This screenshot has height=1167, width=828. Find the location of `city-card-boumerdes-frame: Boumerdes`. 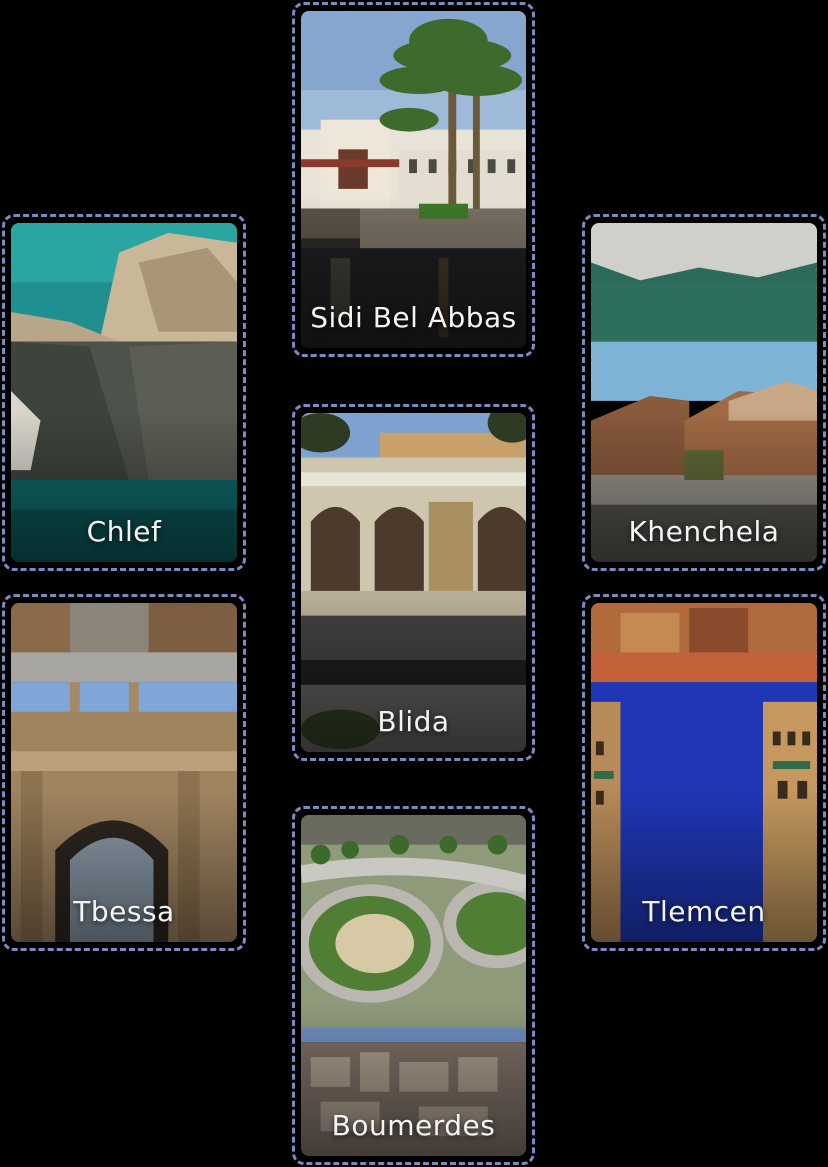

city-card-boumerdes-frame: Boumerdes is located at coordinates (413, 985).